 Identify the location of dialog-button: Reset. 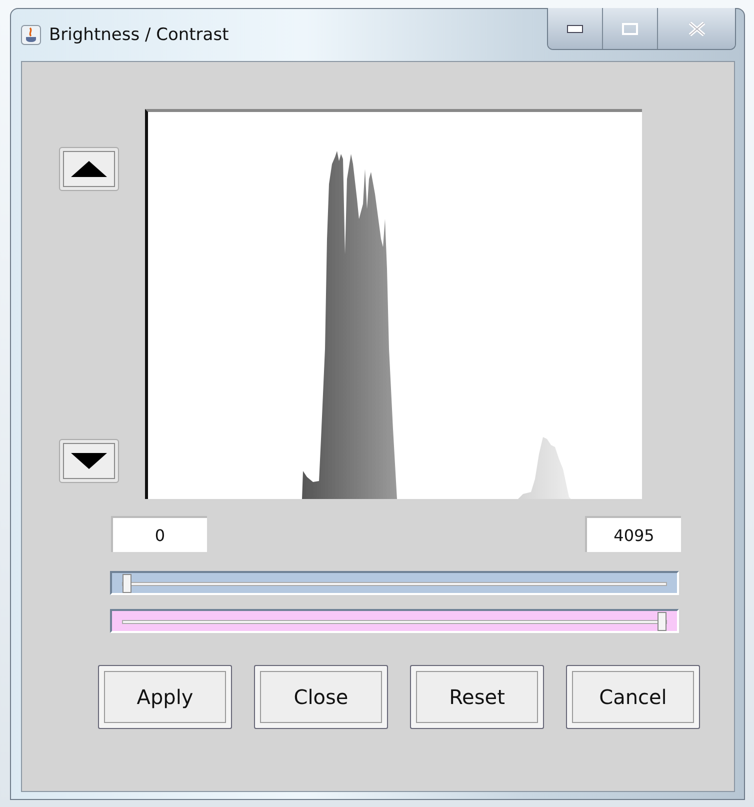
(477, 697).